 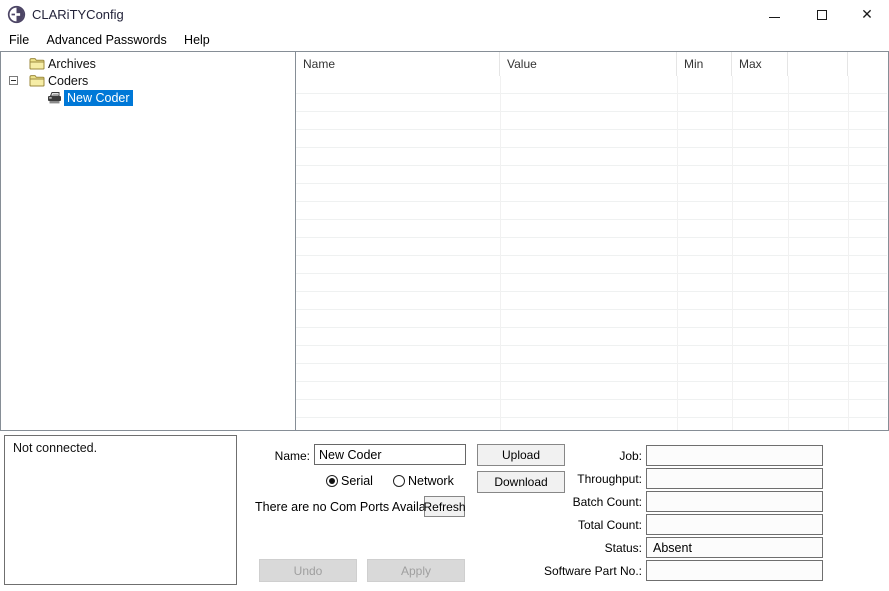 What do you see at coordinates (734, 478) in the screenshot?
I see `throughput-field` at bounding box center [734, 478].